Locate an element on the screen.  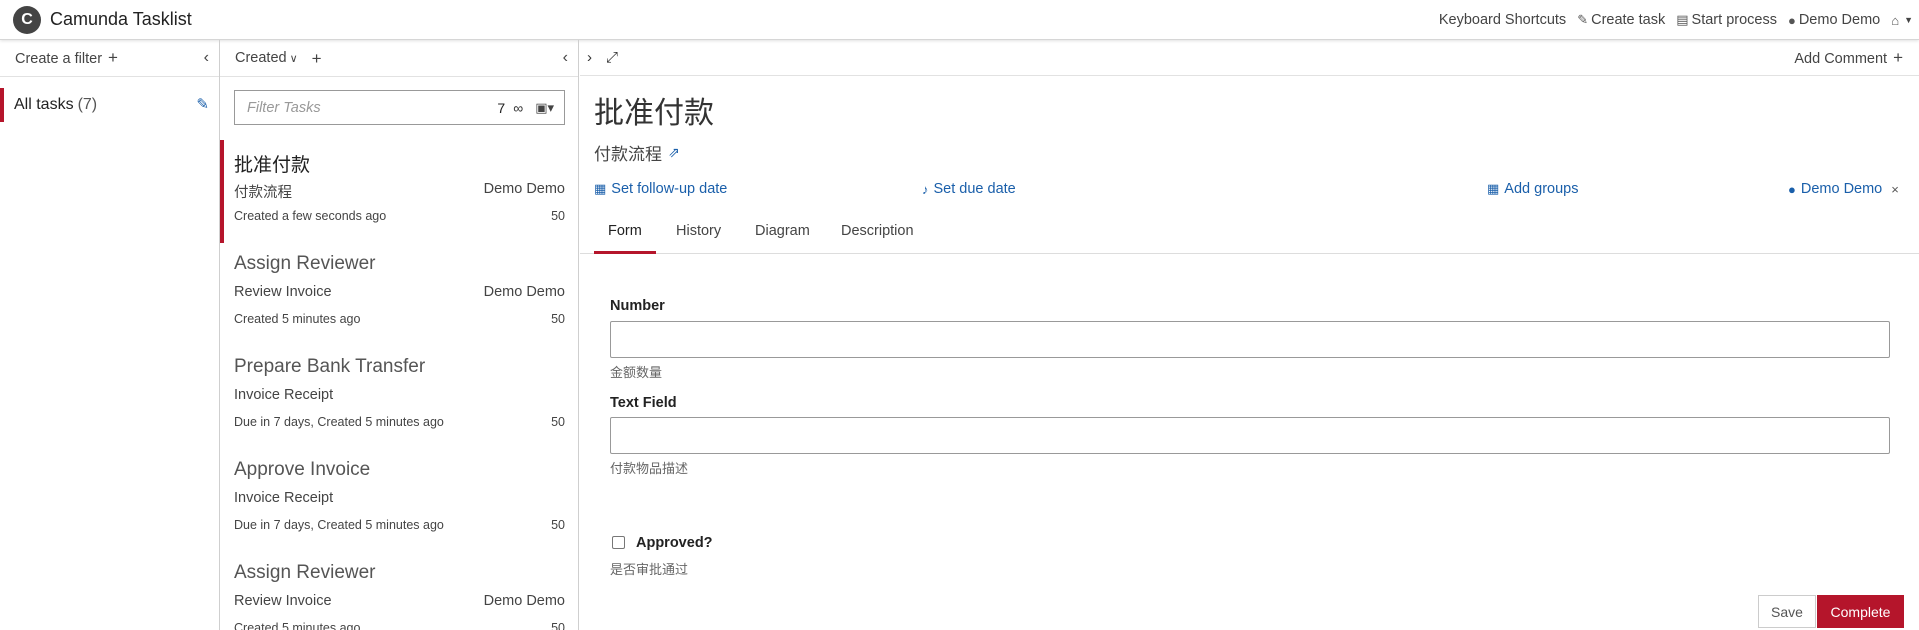
add-sort-icon: + is located at coordinates (317, 58).